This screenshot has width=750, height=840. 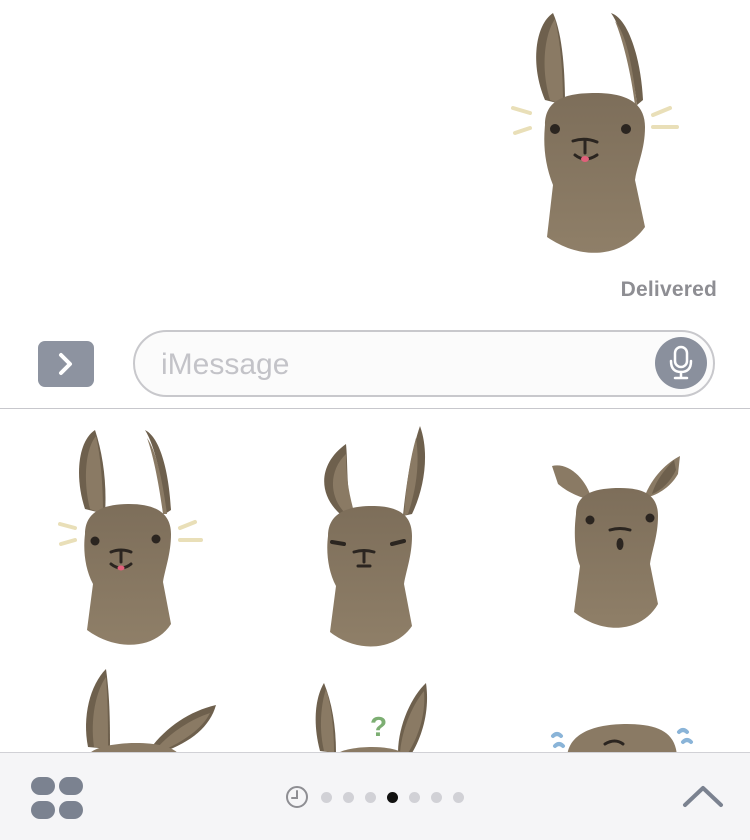 I want to click on sticker-llama-sweating, so click(x=620, y=733).